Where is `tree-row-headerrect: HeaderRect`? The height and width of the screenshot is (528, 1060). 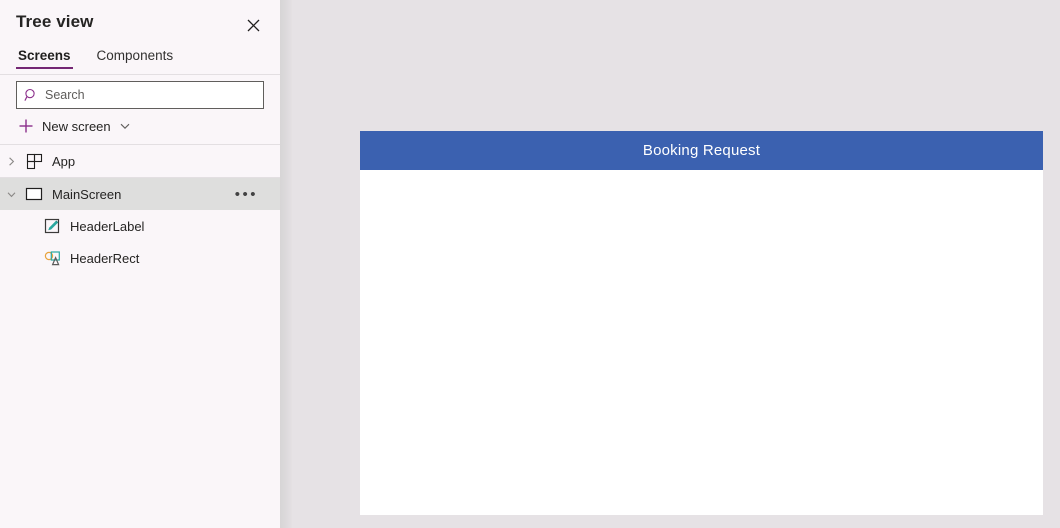
tree-row-headerrect: HeaderRect is located at coordinates (140, 258).